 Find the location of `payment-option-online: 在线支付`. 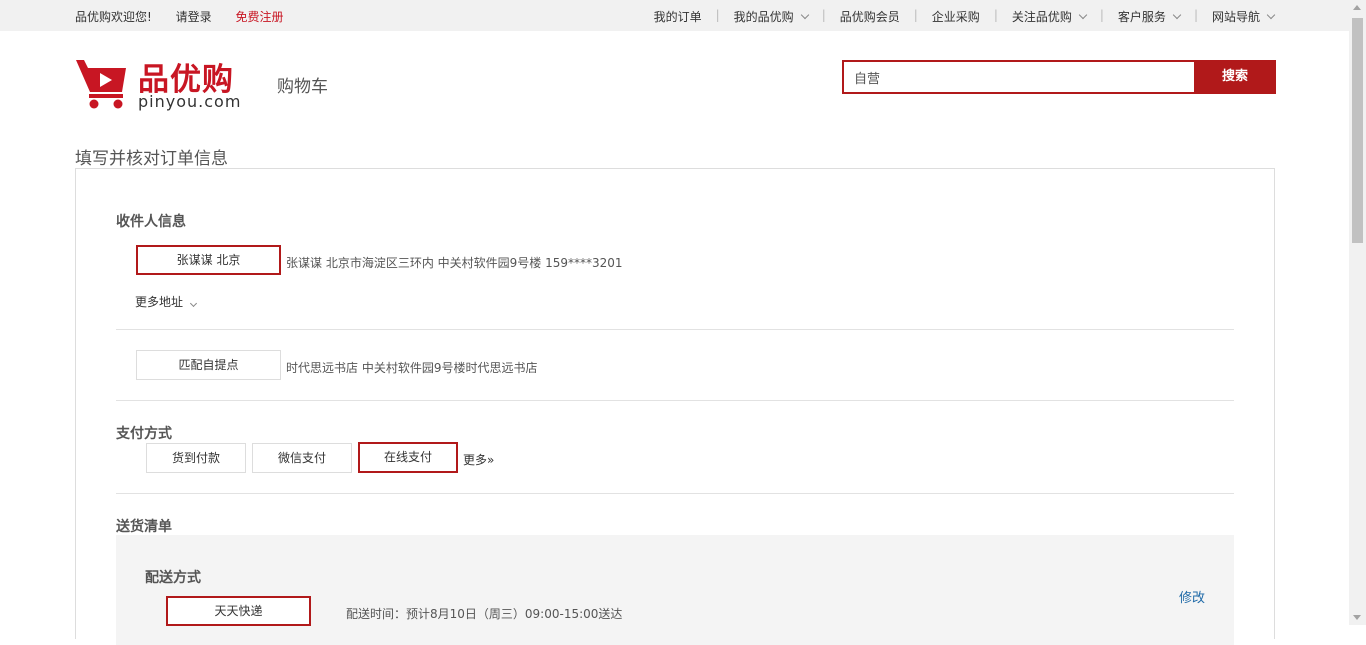

payment-option-online: 在线支付 is located at coordinates (408, 457).